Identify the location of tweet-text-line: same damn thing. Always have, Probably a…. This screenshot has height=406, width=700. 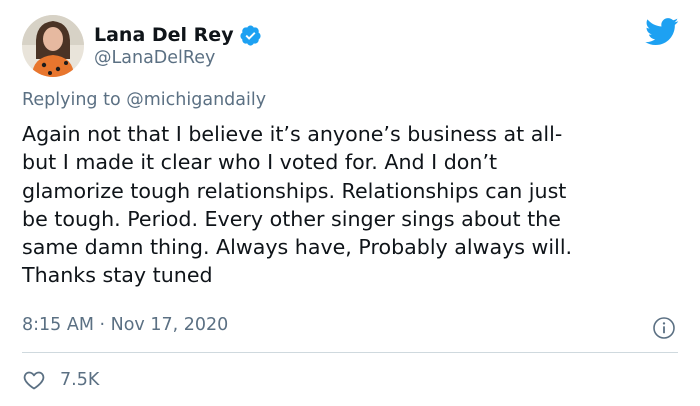
(297, 247).